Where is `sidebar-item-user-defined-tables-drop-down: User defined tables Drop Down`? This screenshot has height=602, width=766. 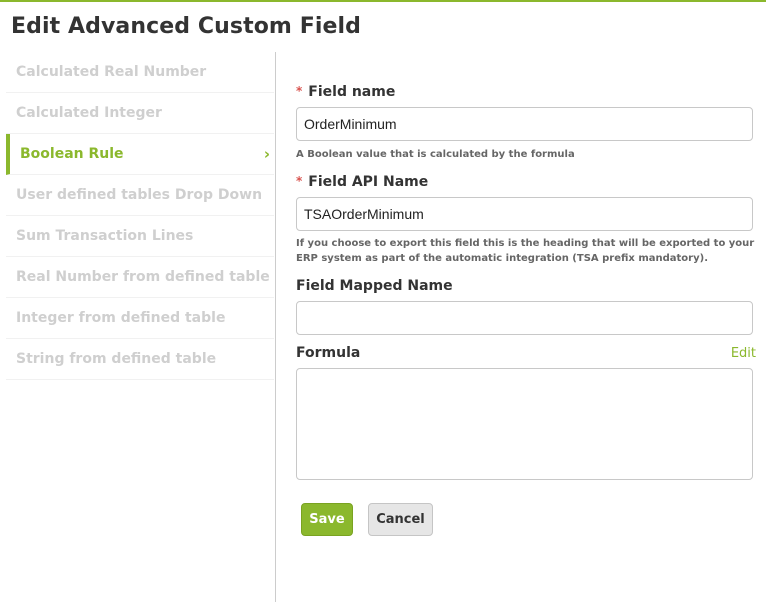 sidebar-item-user-defined-tables-drop-down: User defined tables Drop Down is located at coordinates (140, 195).